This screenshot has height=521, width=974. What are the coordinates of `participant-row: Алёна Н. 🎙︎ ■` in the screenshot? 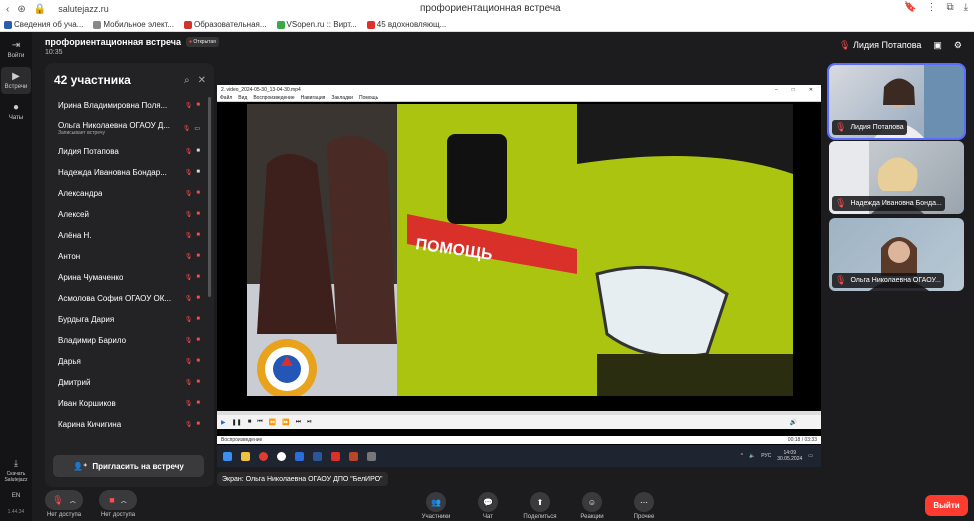 It's located at (126, 235).